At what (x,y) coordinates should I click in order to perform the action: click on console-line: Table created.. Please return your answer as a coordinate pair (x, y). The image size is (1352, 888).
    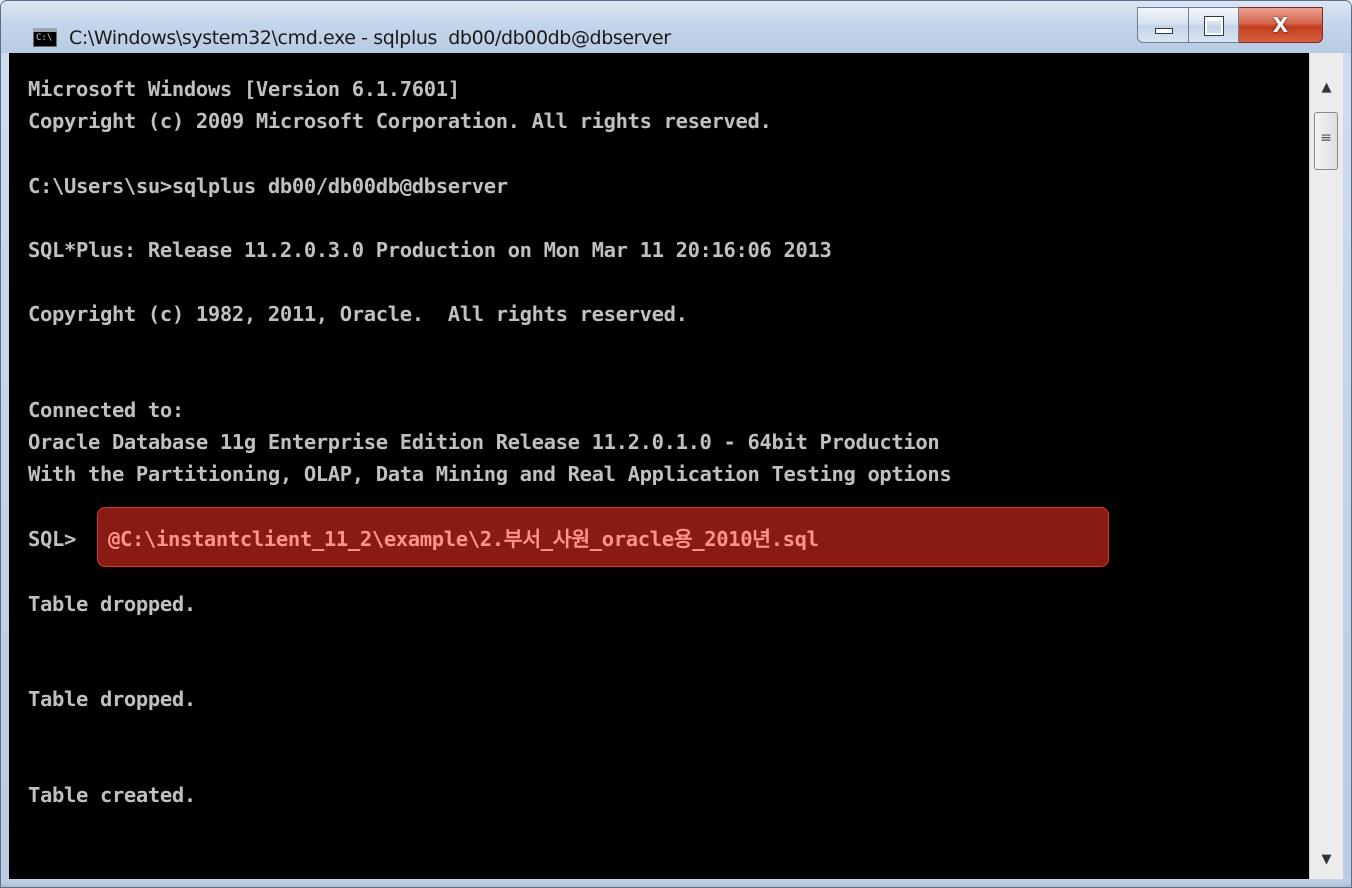
    Looking at the image, I should click on (112, 795).